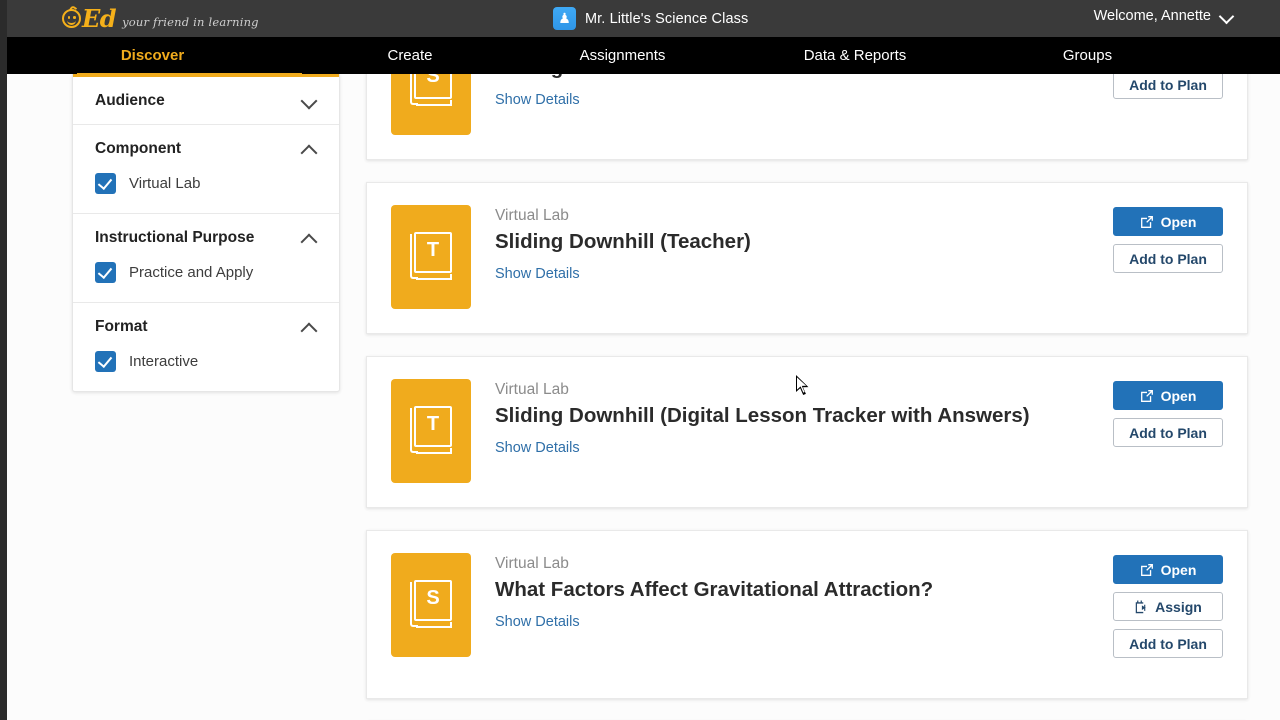  I want to click on ed-logo: Ed your friend in learning, so click(160, 18).